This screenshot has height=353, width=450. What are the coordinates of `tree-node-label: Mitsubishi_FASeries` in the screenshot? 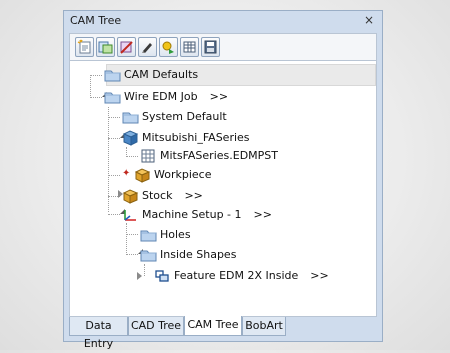 It's located at (196, 137).